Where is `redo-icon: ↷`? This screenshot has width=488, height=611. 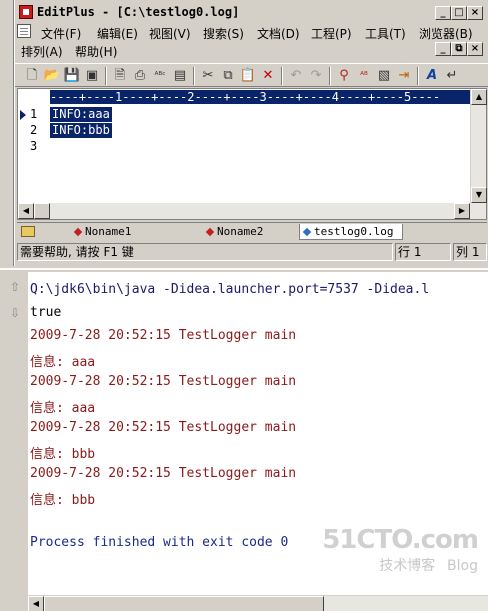
redo-icon: ↷ is located at coordinates (316, 76).